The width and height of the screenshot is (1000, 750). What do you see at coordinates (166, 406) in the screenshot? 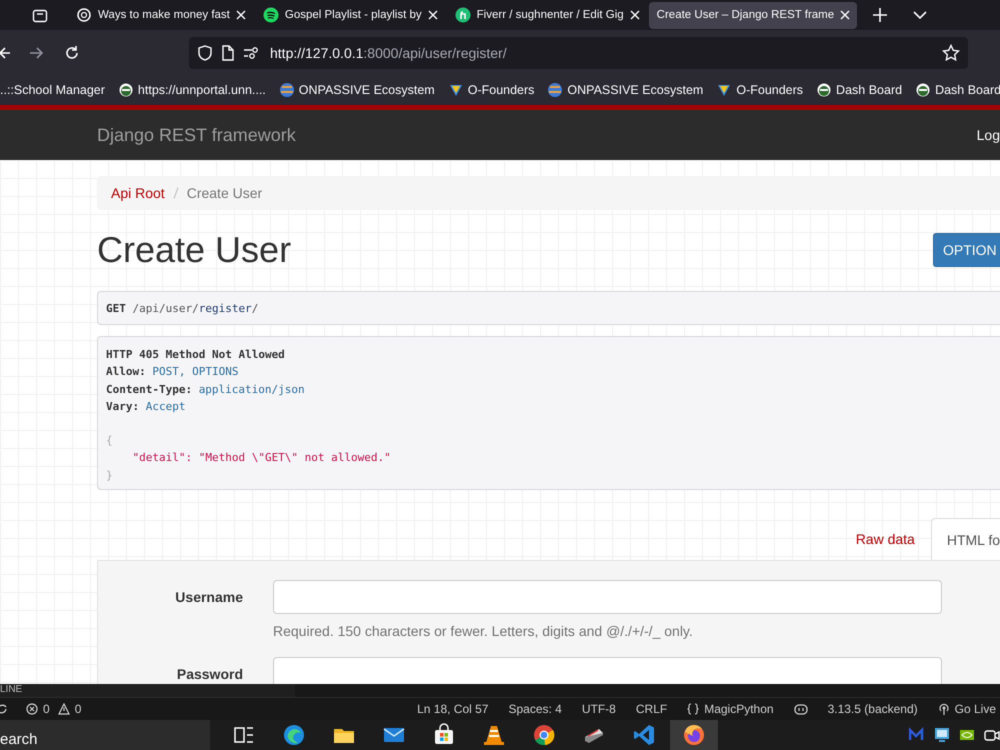
I see `header-value: Accept` at bounding box center [166, 406].